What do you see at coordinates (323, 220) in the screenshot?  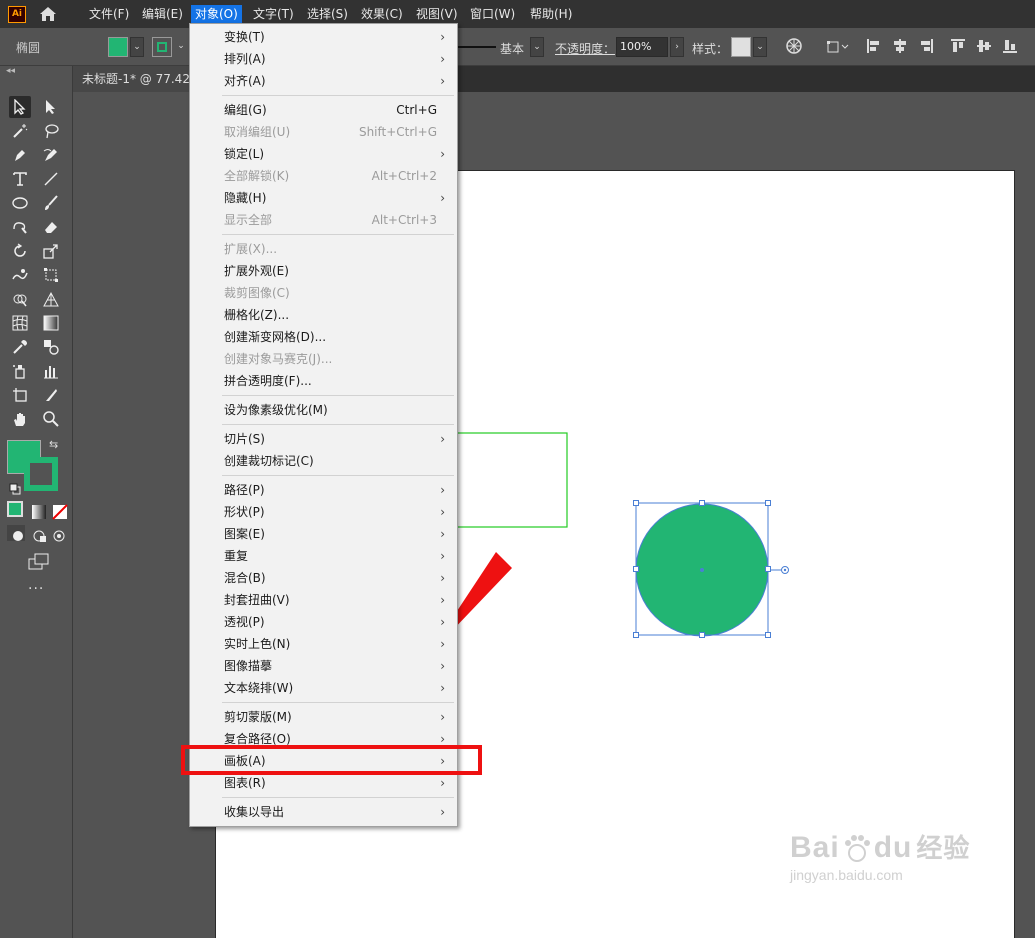 I see `object-menu-item: 显示全部 Alt+Ctrl+3` at bounding box center [323, 220].